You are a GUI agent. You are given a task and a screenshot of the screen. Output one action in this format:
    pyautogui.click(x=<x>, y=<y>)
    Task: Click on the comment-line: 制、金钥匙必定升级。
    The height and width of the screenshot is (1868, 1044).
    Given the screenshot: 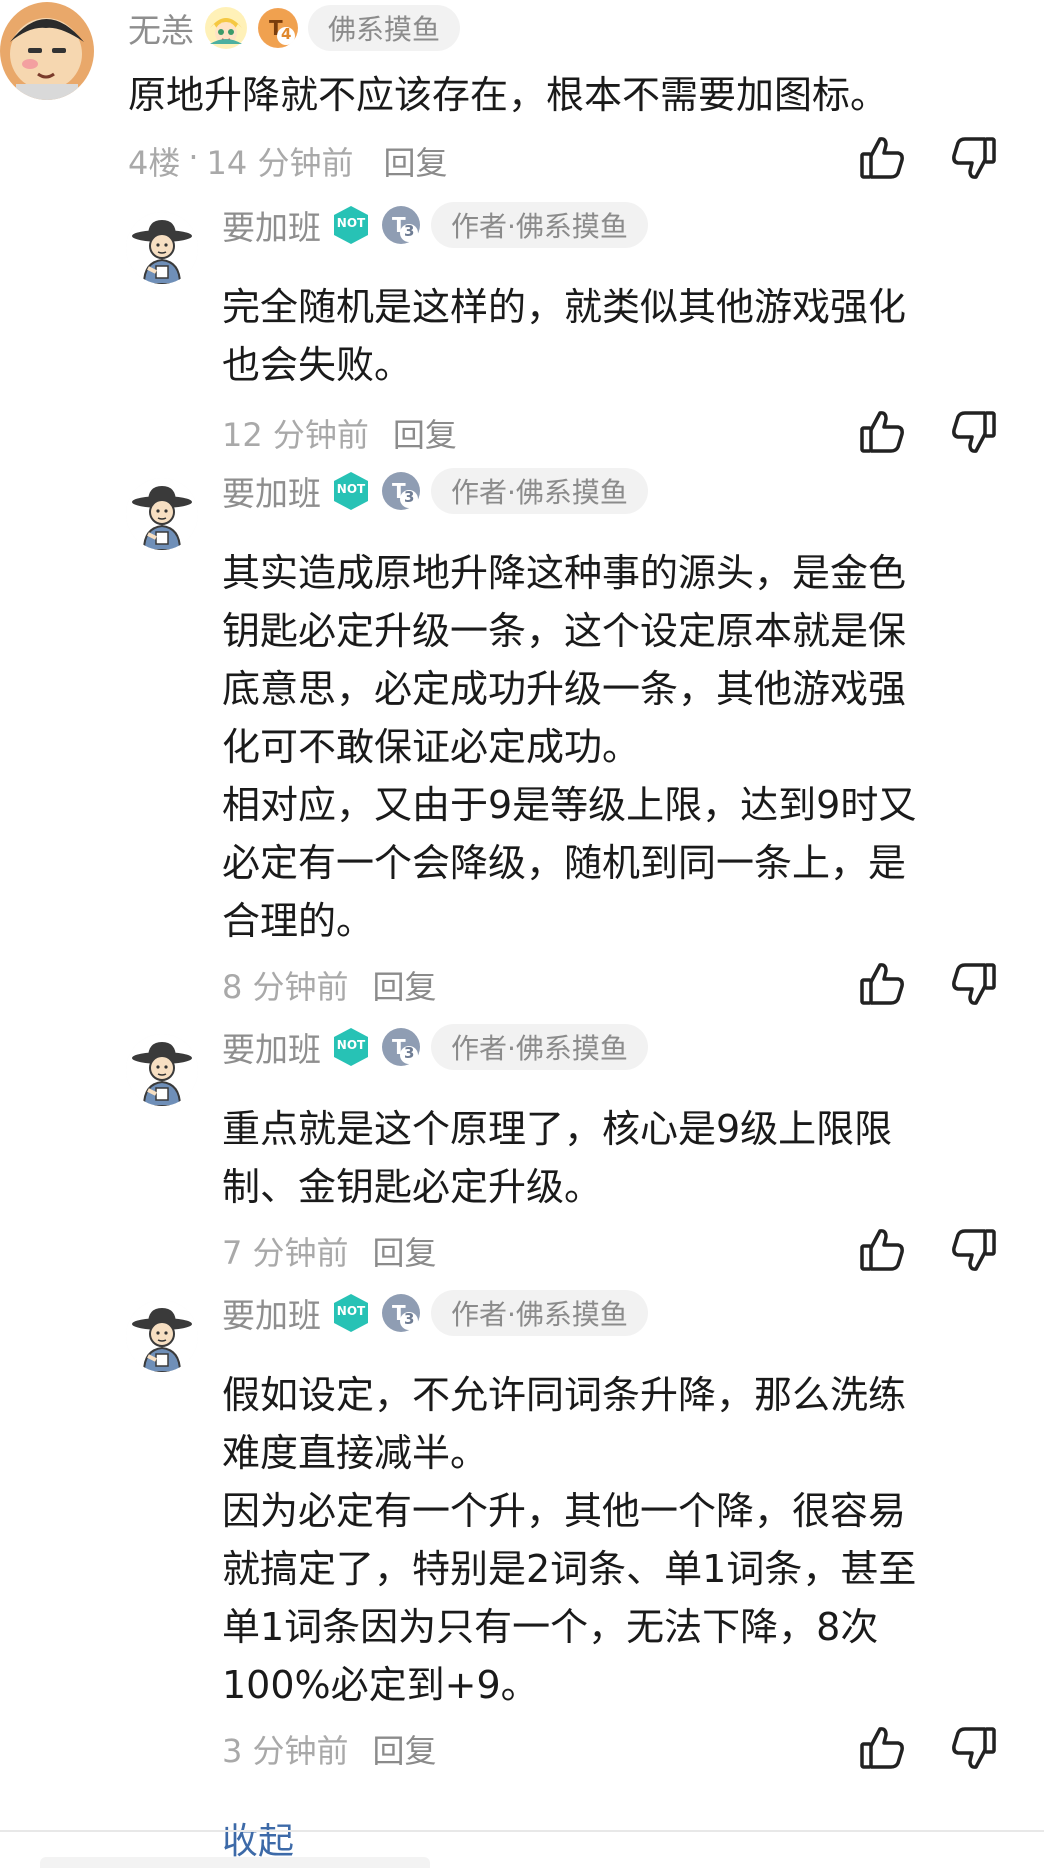 What is the action you would take?
    pyautogui.click(x=412, y=1187)
    